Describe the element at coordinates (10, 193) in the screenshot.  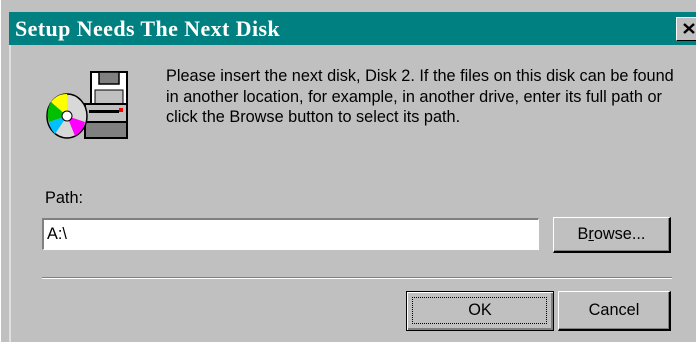
I see `window-border` at that location.